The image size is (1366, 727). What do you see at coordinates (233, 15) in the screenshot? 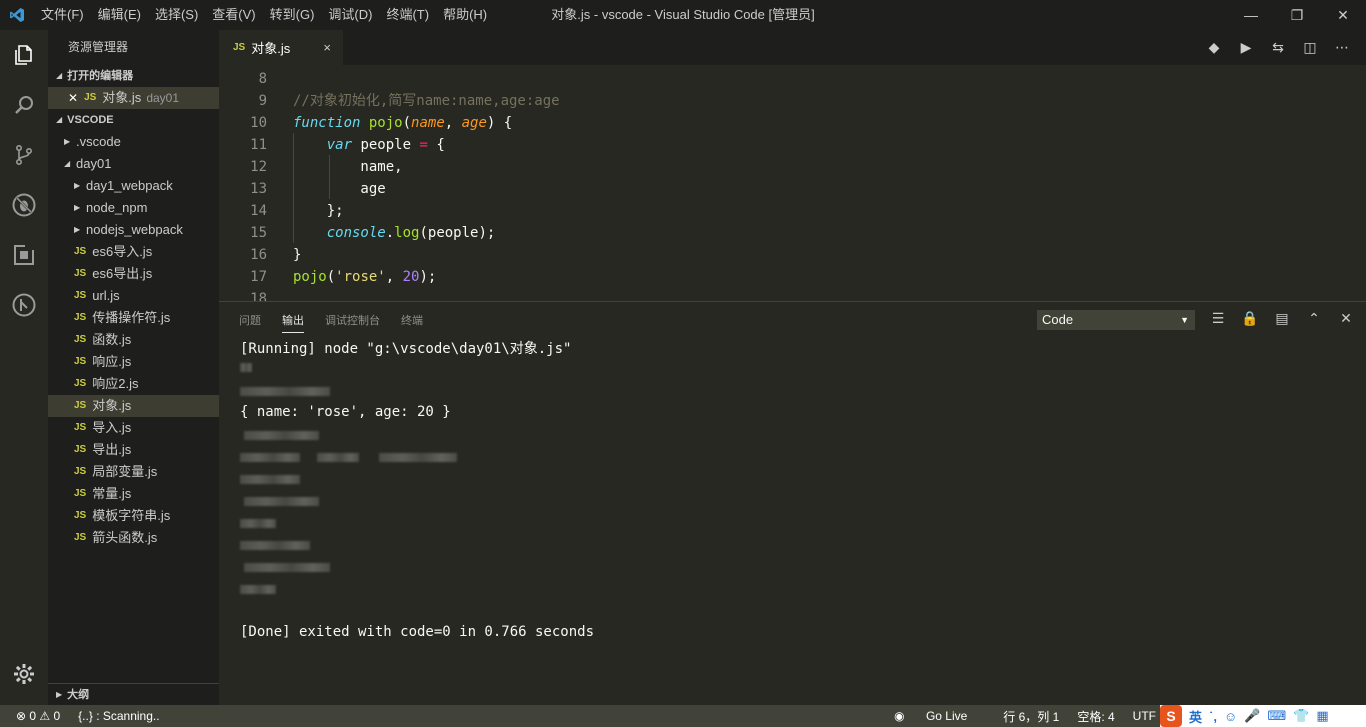
I see `menu-view: 查看(V)` at bounding box center [233, 15].